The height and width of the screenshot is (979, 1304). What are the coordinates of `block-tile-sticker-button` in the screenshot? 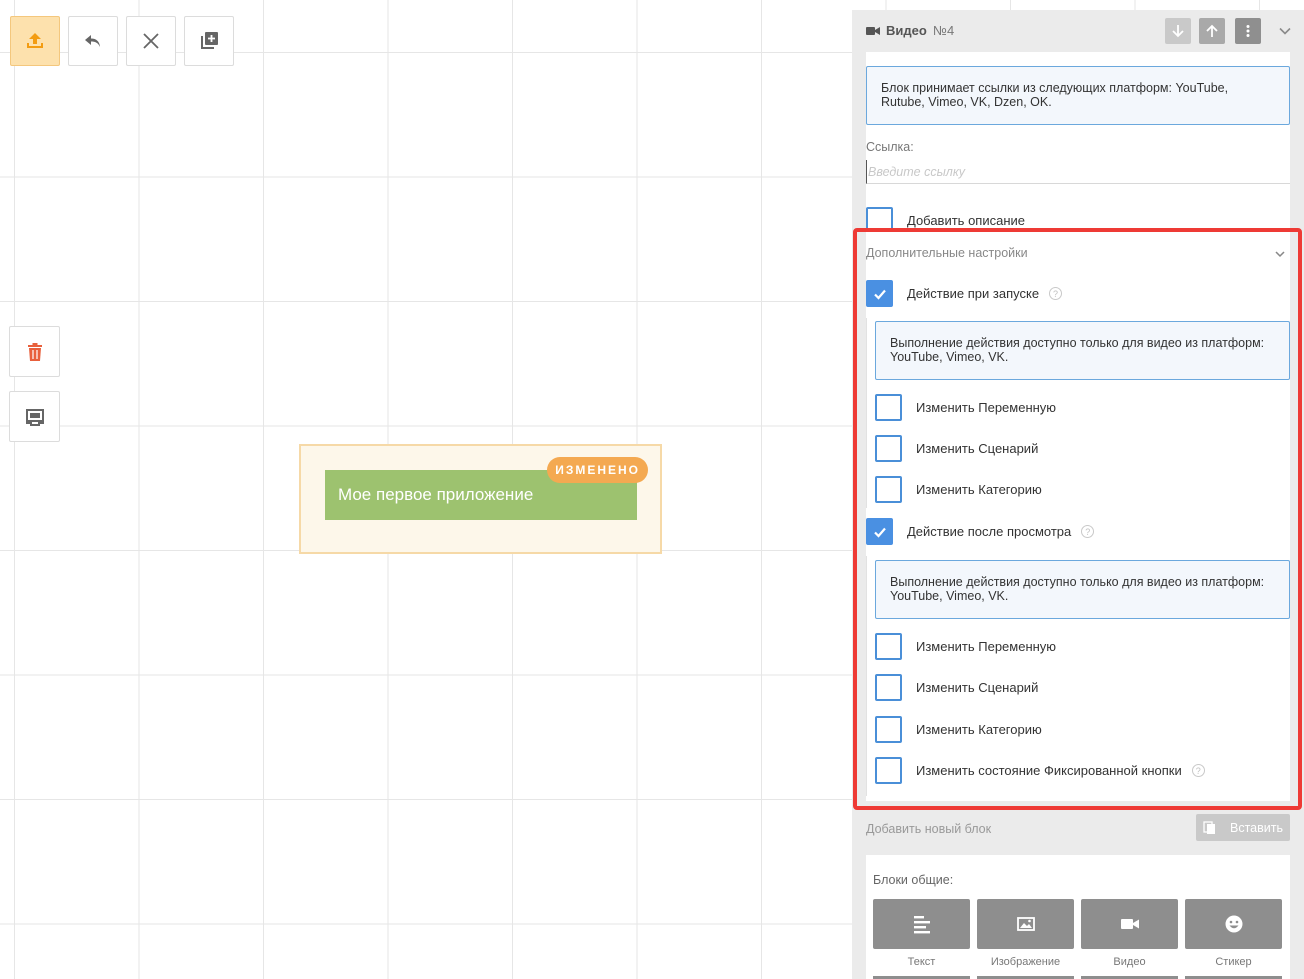 It's located at (1233, 924).